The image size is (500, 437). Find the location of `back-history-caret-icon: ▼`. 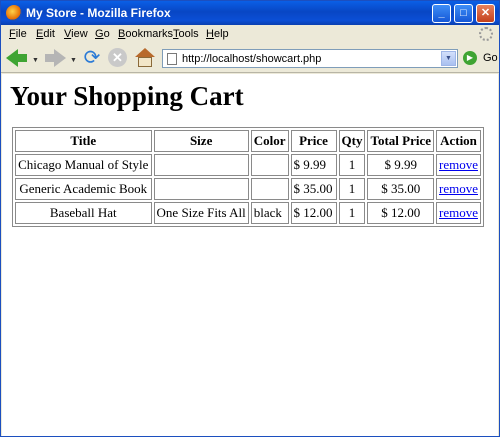

back-history-caret-icon: ▼ is located at coordinates (35, 60).